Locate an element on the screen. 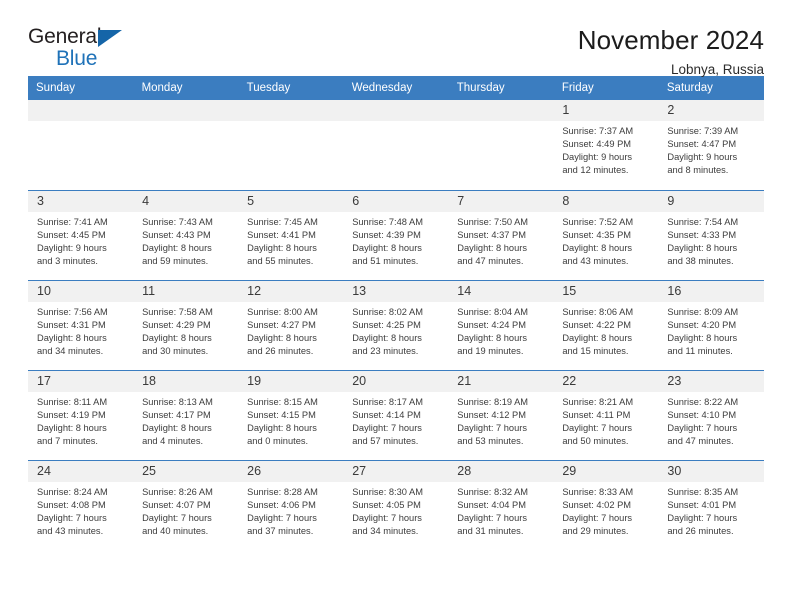 This screenshot has width=792, height=612. daylight-text-line2: and 15 minutes. is located at coordinates (595, 350).